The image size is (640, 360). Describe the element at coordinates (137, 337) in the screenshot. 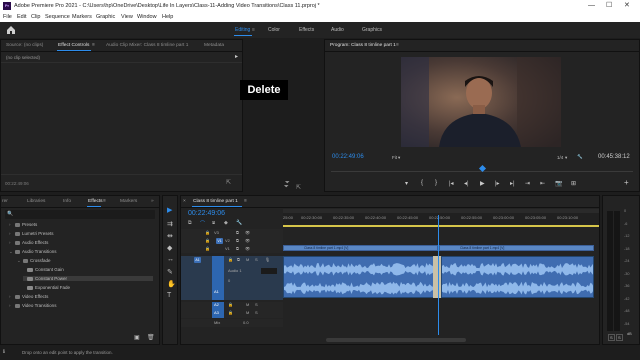

I see `new-bin-icon: ▣` at that location.